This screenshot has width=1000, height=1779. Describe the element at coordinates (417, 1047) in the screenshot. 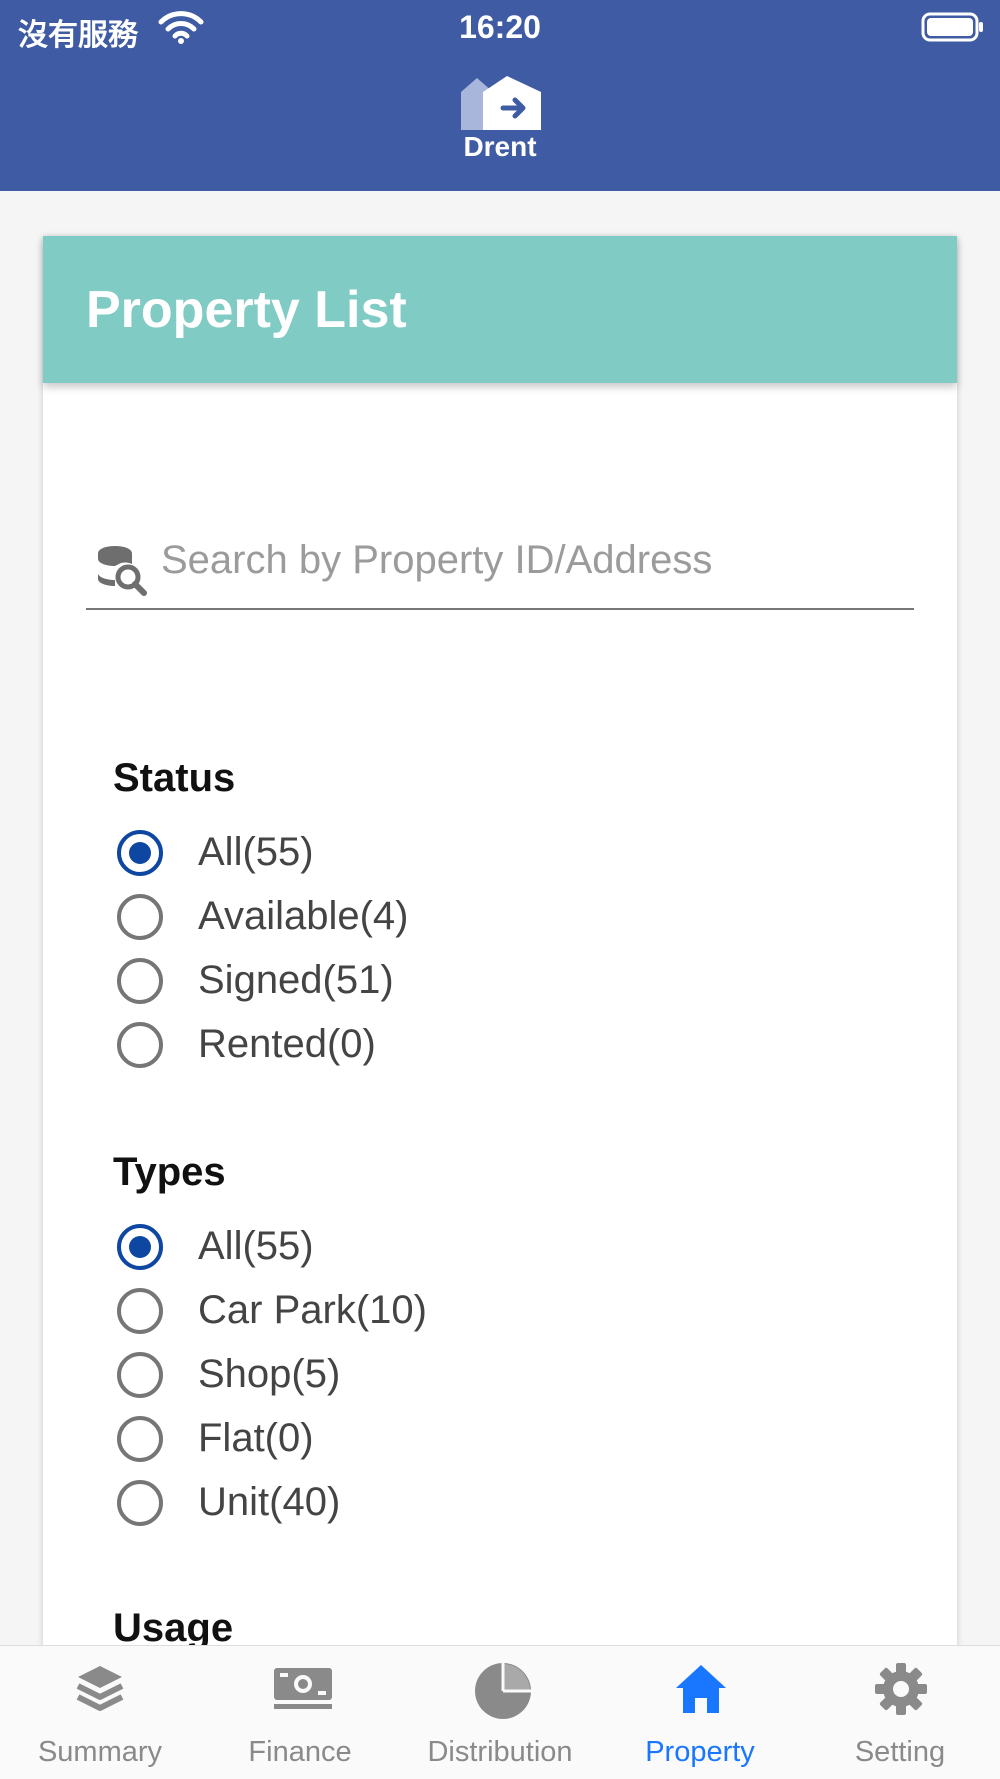

I see `status-option-rented: Rented(0)` at that location.